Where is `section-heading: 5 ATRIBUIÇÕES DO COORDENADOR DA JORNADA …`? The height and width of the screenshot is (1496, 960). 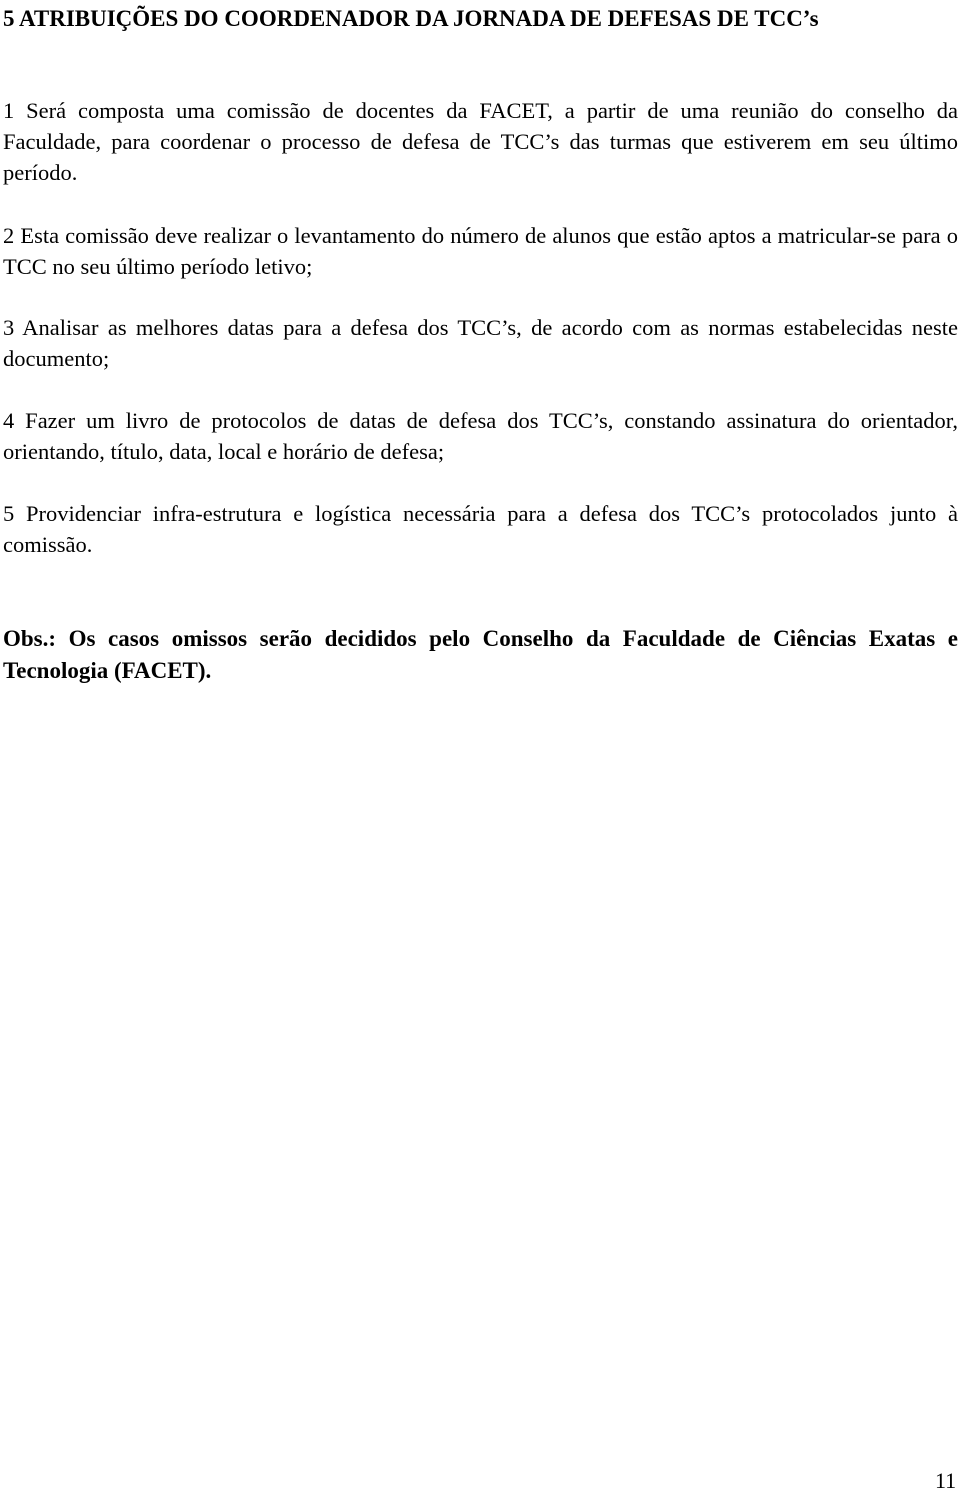 section-heading: 5 ATRIBUIÇÕES DO COORDENADOR DA JORNADA … is located at coordinates (411, 18).